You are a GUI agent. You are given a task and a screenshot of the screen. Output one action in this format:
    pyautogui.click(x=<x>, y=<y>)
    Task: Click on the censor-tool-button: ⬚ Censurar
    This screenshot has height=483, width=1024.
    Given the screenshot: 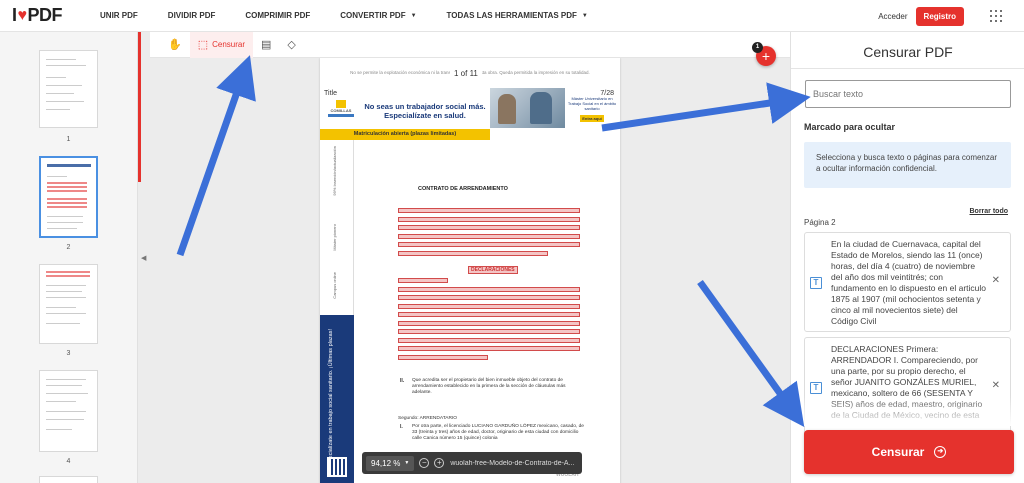 What is the action you would take?
    pyautogui.click(x=221, y=44)
    